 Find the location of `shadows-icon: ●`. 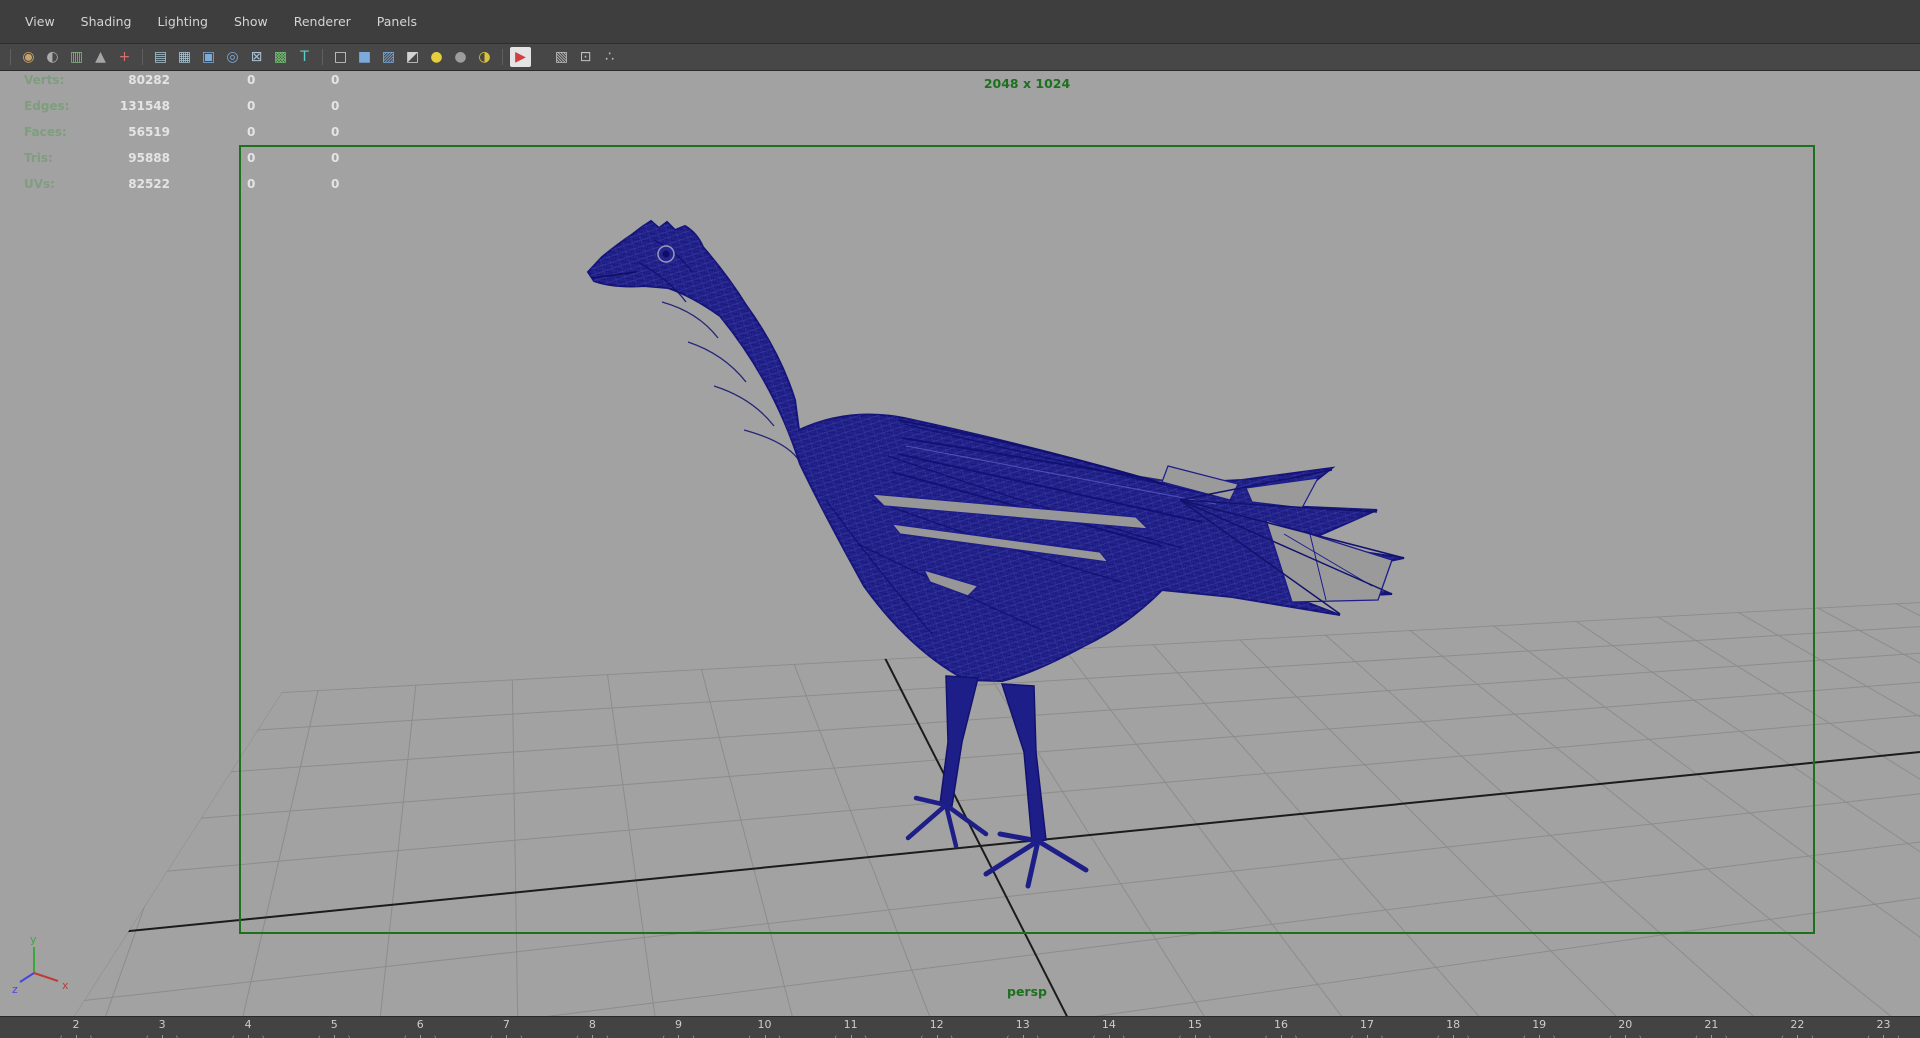

shadows-icon: ● is located at coordinates (460, 57).